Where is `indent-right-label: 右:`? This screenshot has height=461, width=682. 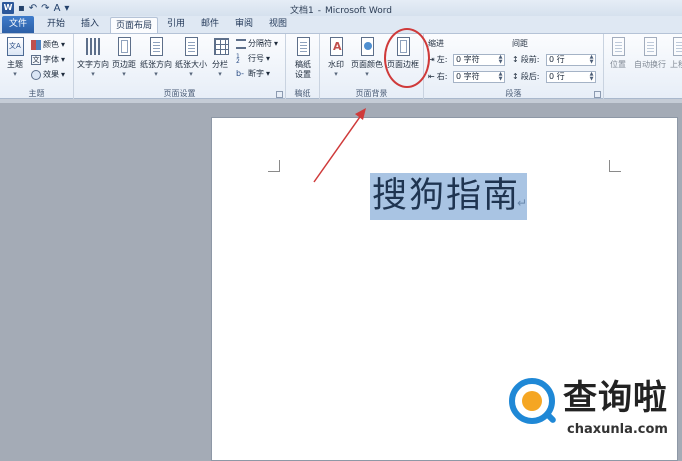
indent-right-label: 右: is located at coordinates (442, 76).